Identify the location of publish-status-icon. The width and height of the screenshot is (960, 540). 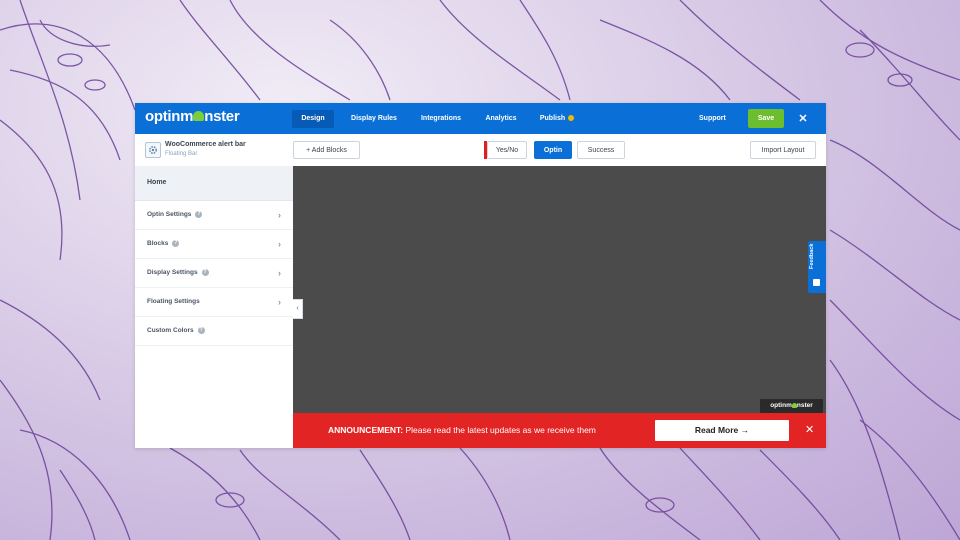
(571, 118).